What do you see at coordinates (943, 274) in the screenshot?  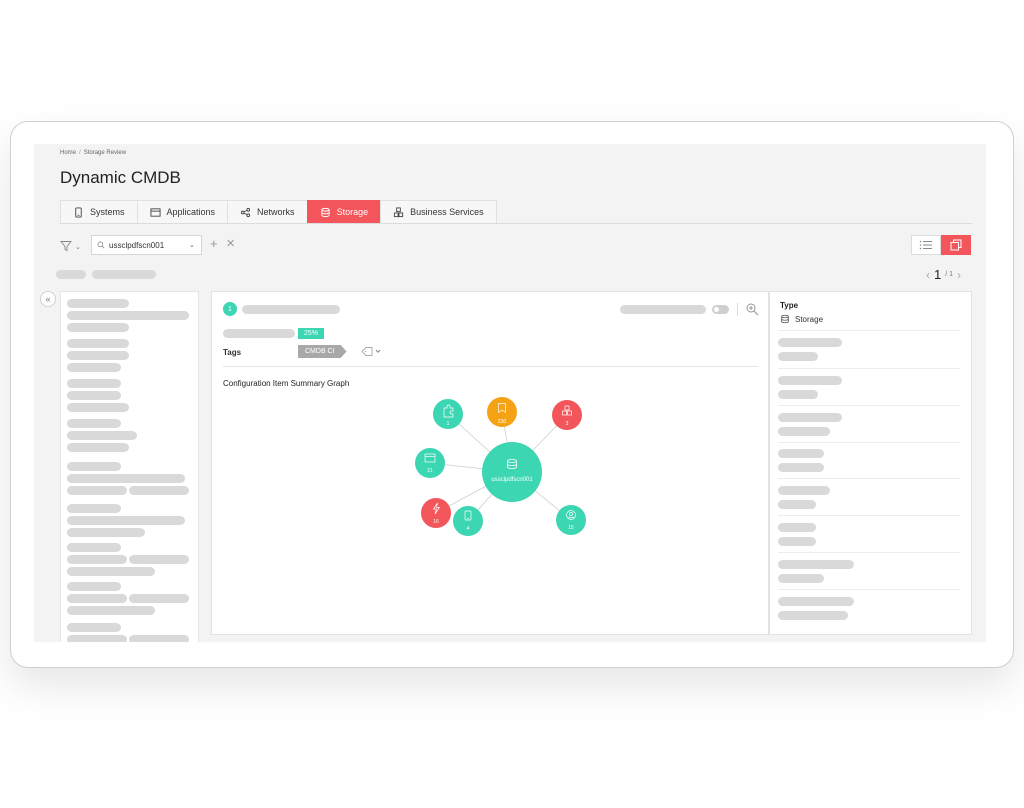 I see `pagination: ‹ 1 / 1 ›` at bounding box center [943, 274].